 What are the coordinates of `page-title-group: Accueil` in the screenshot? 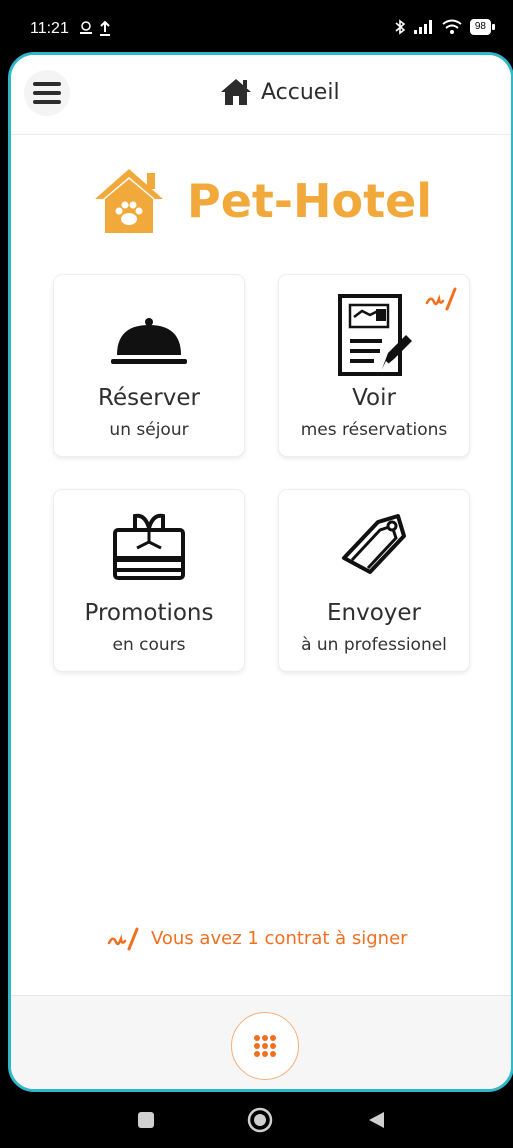 It's located at (279, 92).